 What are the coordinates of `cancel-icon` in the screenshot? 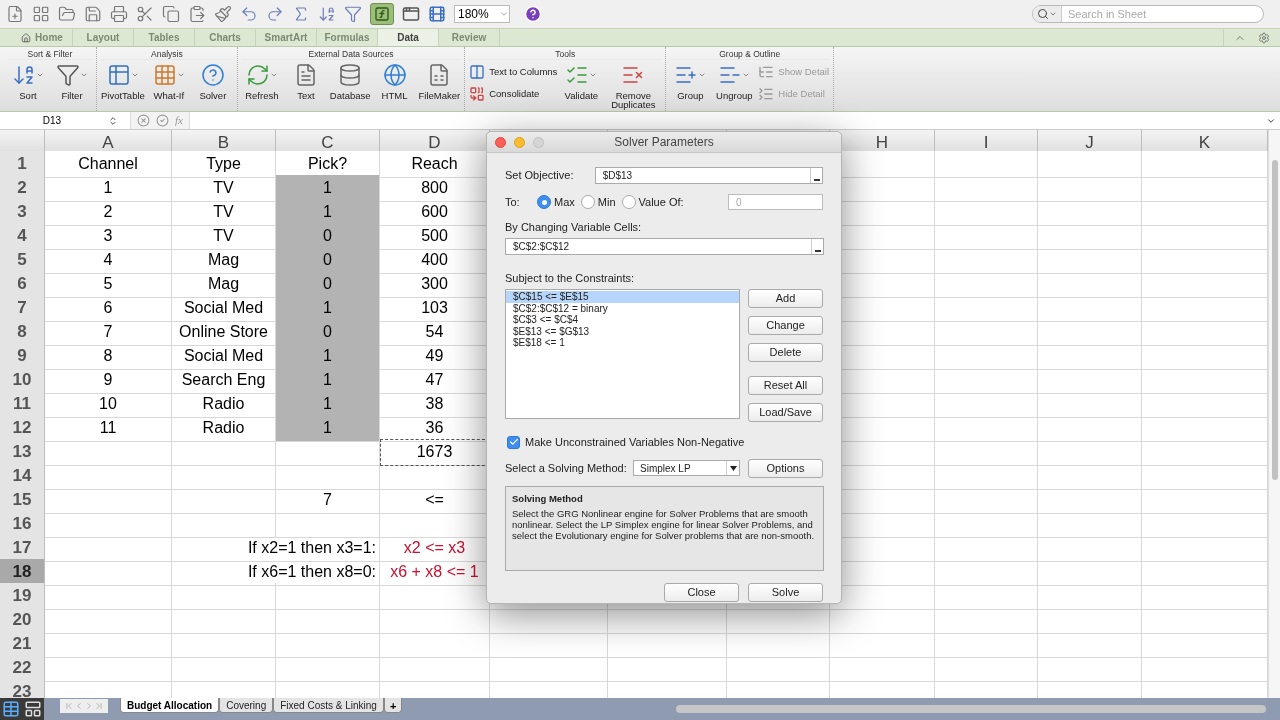 It's located at (143, 120).